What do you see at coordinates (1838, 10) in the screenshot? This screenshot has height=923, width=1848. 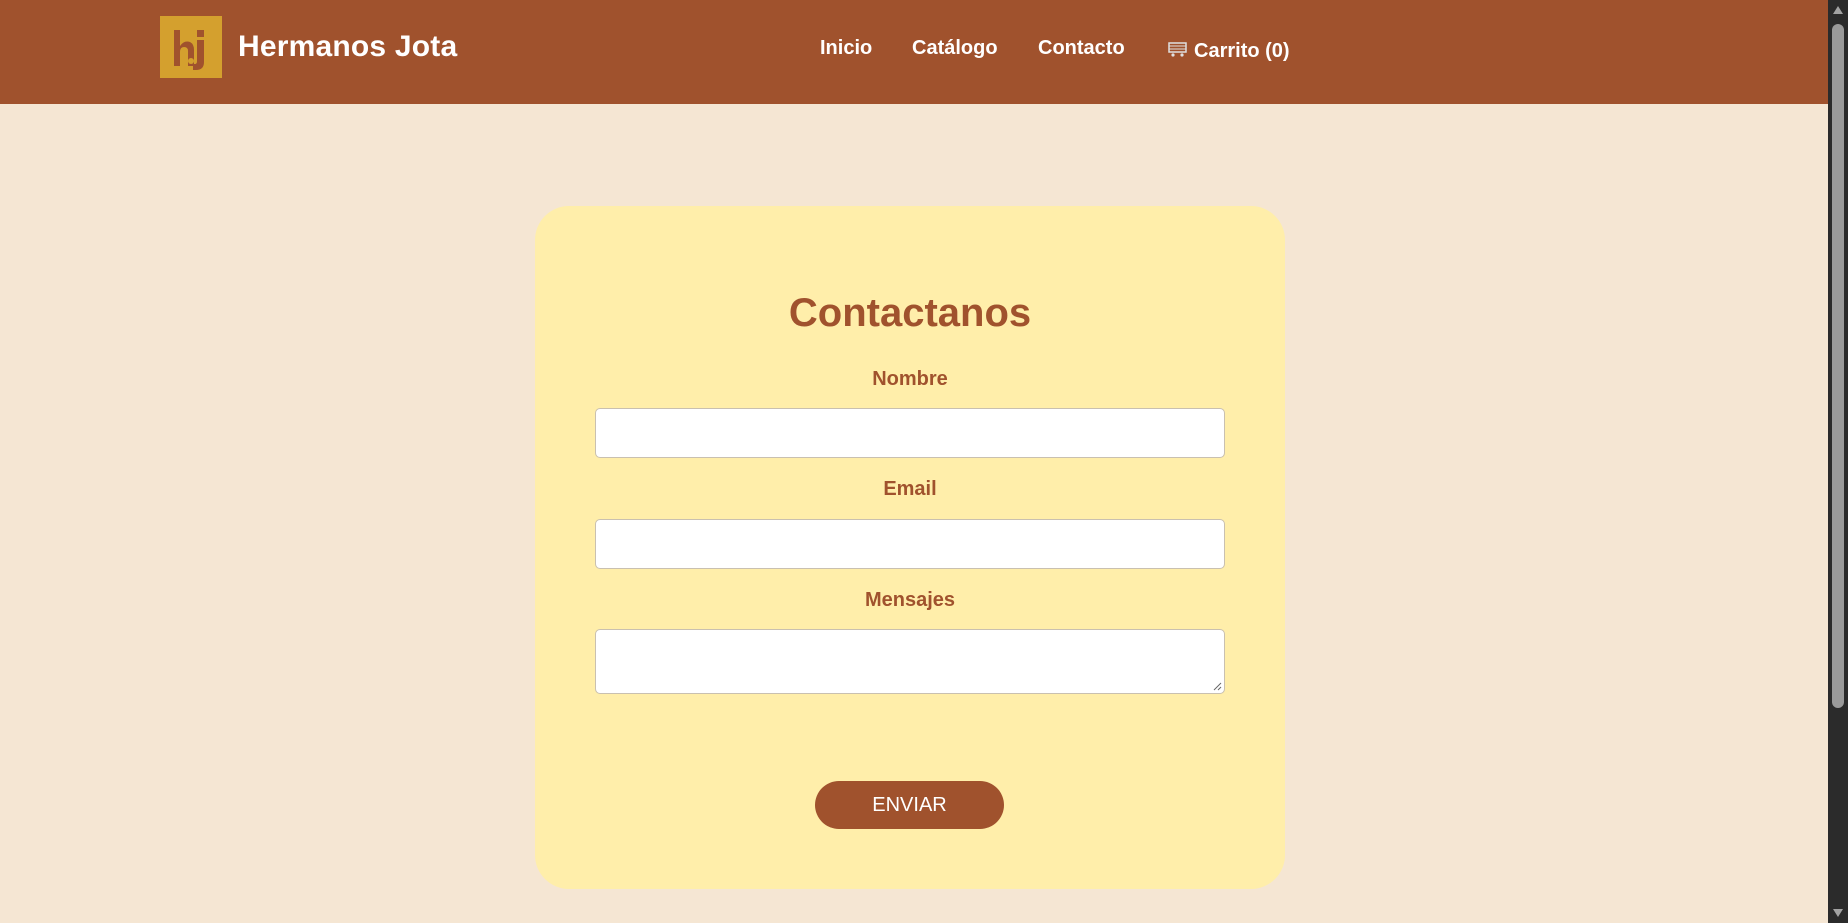 I see `scroll-up-icon` at bounding box center [1838, 10].